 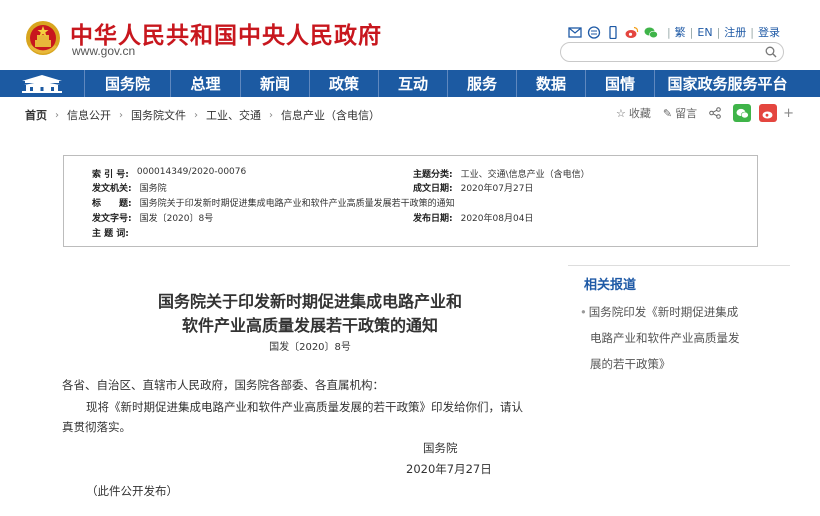 I want to click on article-salutation: 各省、自治区、直辖市人民政府，国务院各部委、各直属机构：, so click(x=223, y=385).